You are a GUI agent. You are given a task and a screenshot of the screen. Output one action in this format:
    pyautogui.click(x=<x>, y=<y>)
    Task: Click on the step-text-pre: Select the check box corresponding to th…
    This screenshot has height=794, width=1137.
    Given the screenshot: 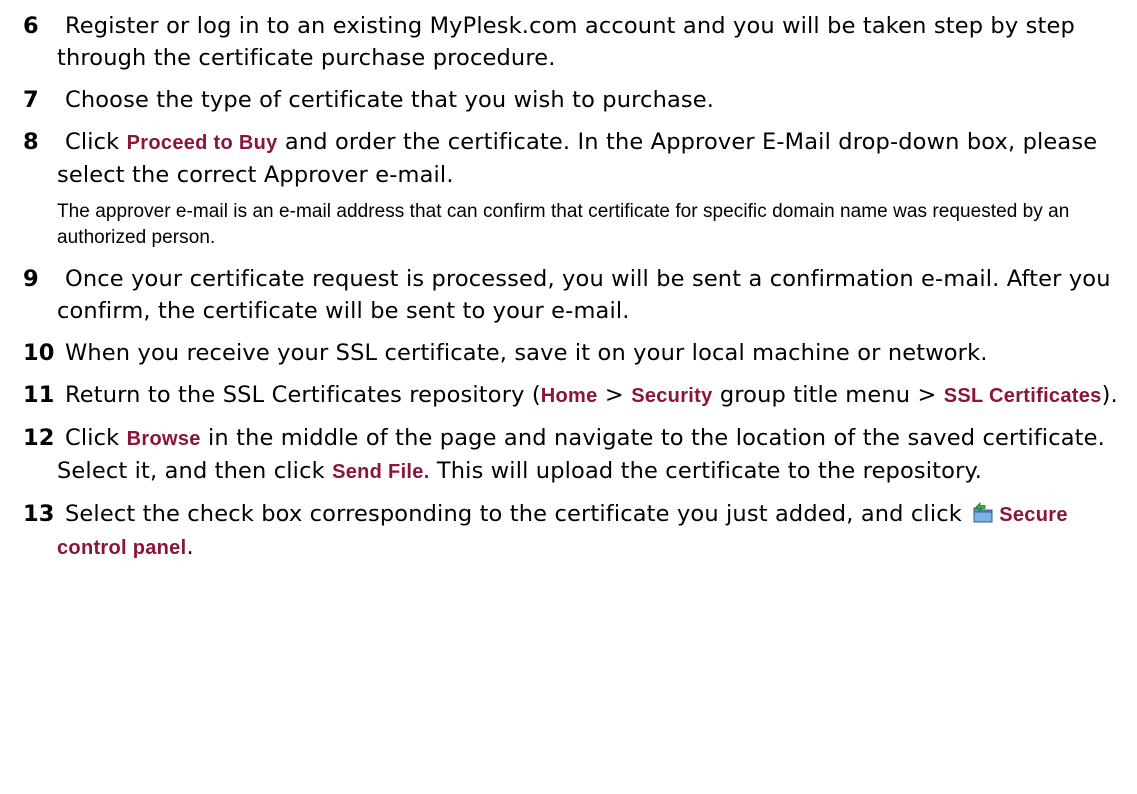 What is the action you would take?
    pyautogui.click(x=517, y=514)
    